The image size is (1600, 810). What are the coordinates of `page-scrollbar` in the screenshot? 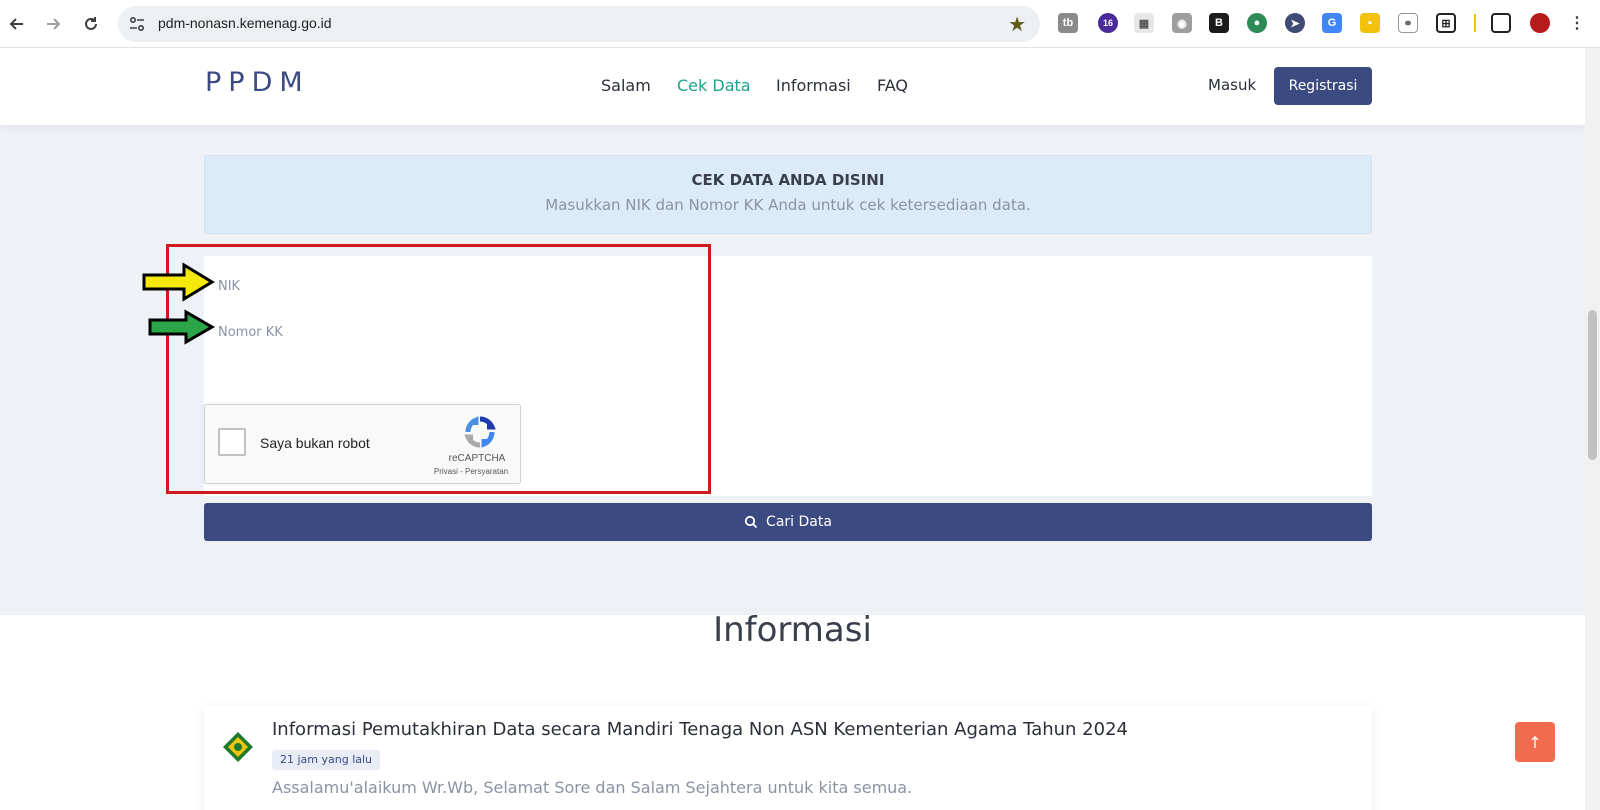 It's located at (1592, 429).